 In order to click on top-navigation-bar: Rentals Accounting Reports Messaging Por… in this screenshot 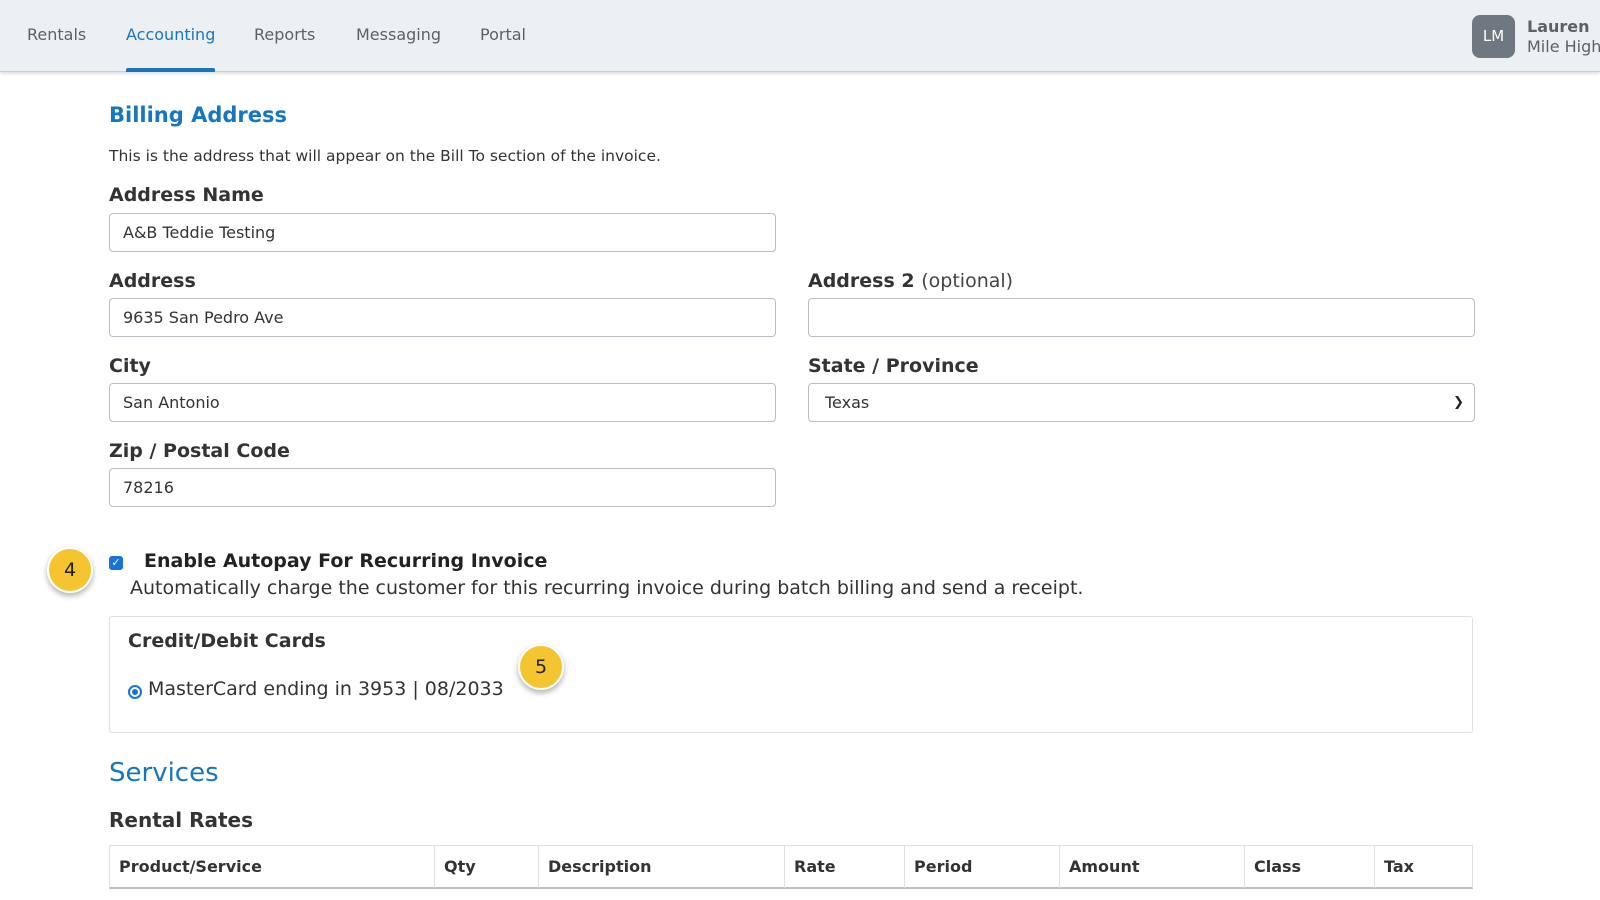, I will do `click(800, 36)`.